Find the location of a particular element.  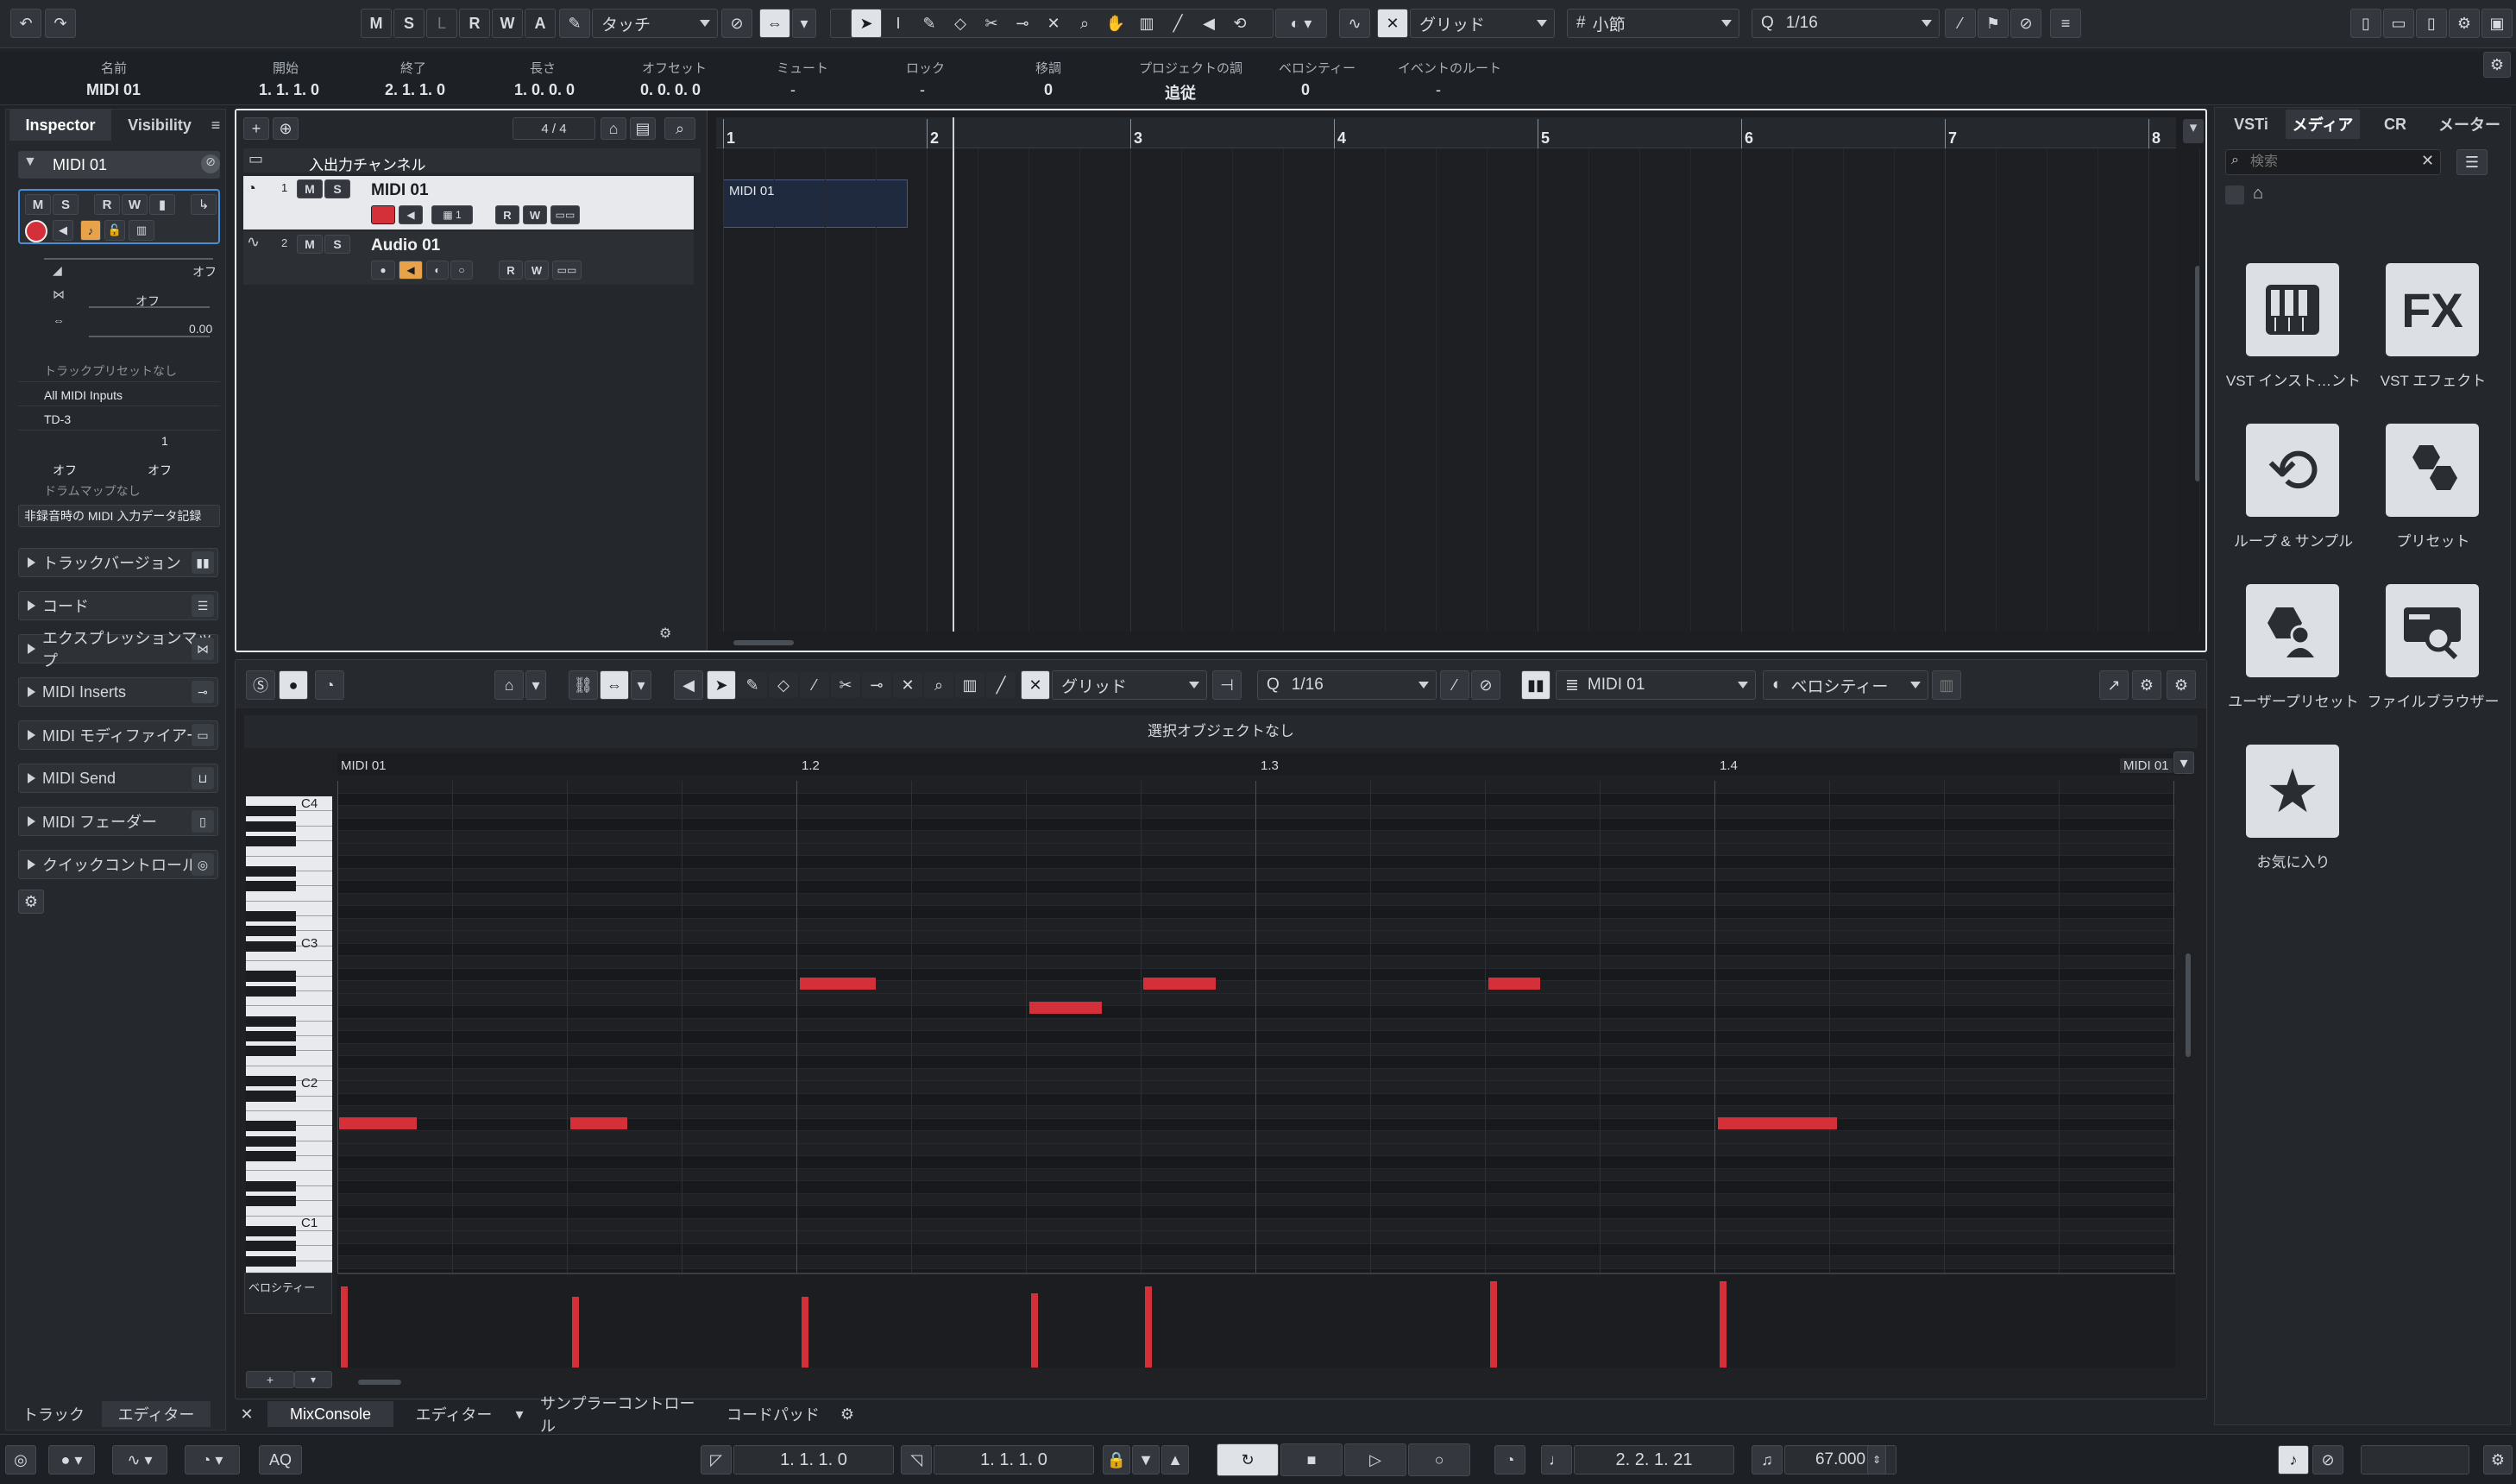

sync-button: ⊘ is located at coordinates (2327, 1460).